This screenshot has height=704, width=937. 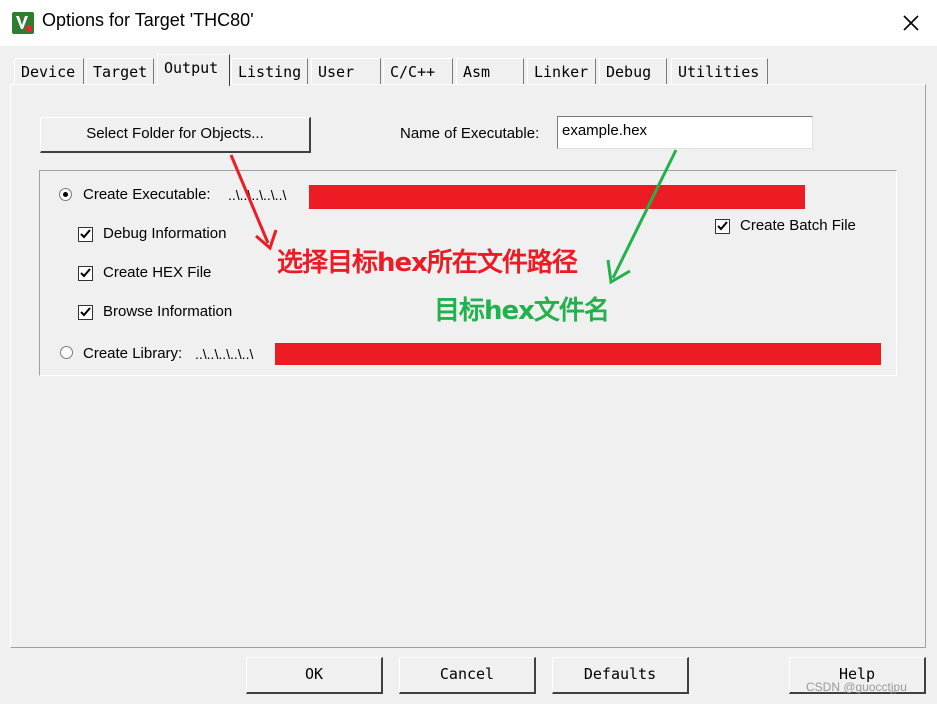 What do you see at coordinates (427, 263) in the screenshot?
I see `annotation-red-text: 选择目标hex所在文件路径` at bounding box center [427, 263].